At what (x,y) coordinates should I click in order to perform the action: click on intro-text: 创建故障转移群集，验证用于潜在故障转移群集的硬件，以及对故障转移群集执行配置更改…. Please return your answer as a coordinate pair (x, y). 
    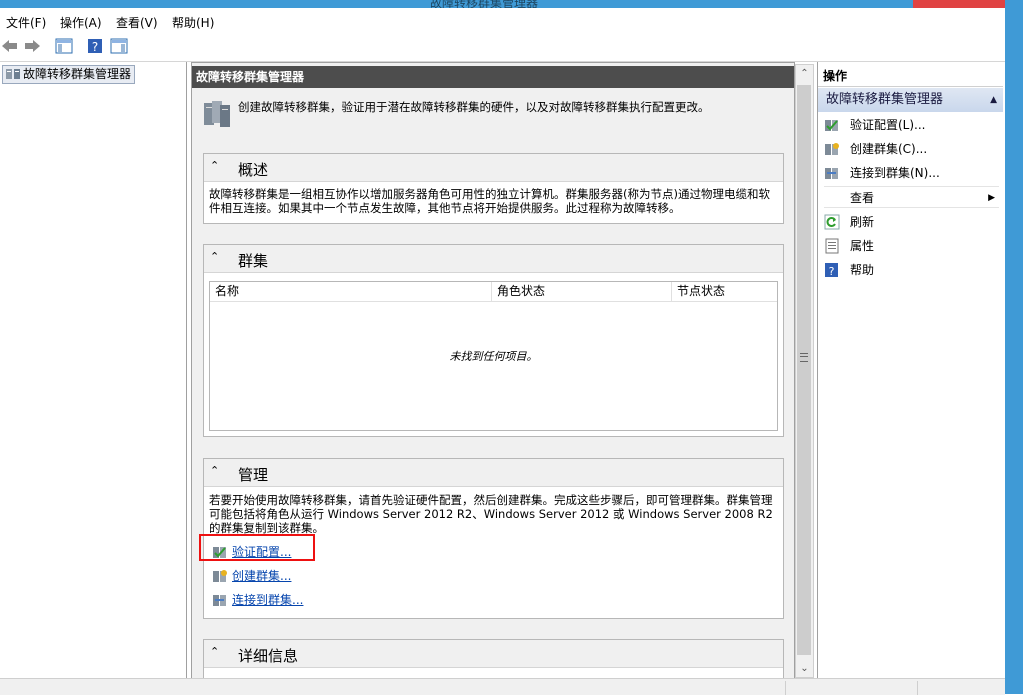
    Looking at the image, I should click on (474, 107).